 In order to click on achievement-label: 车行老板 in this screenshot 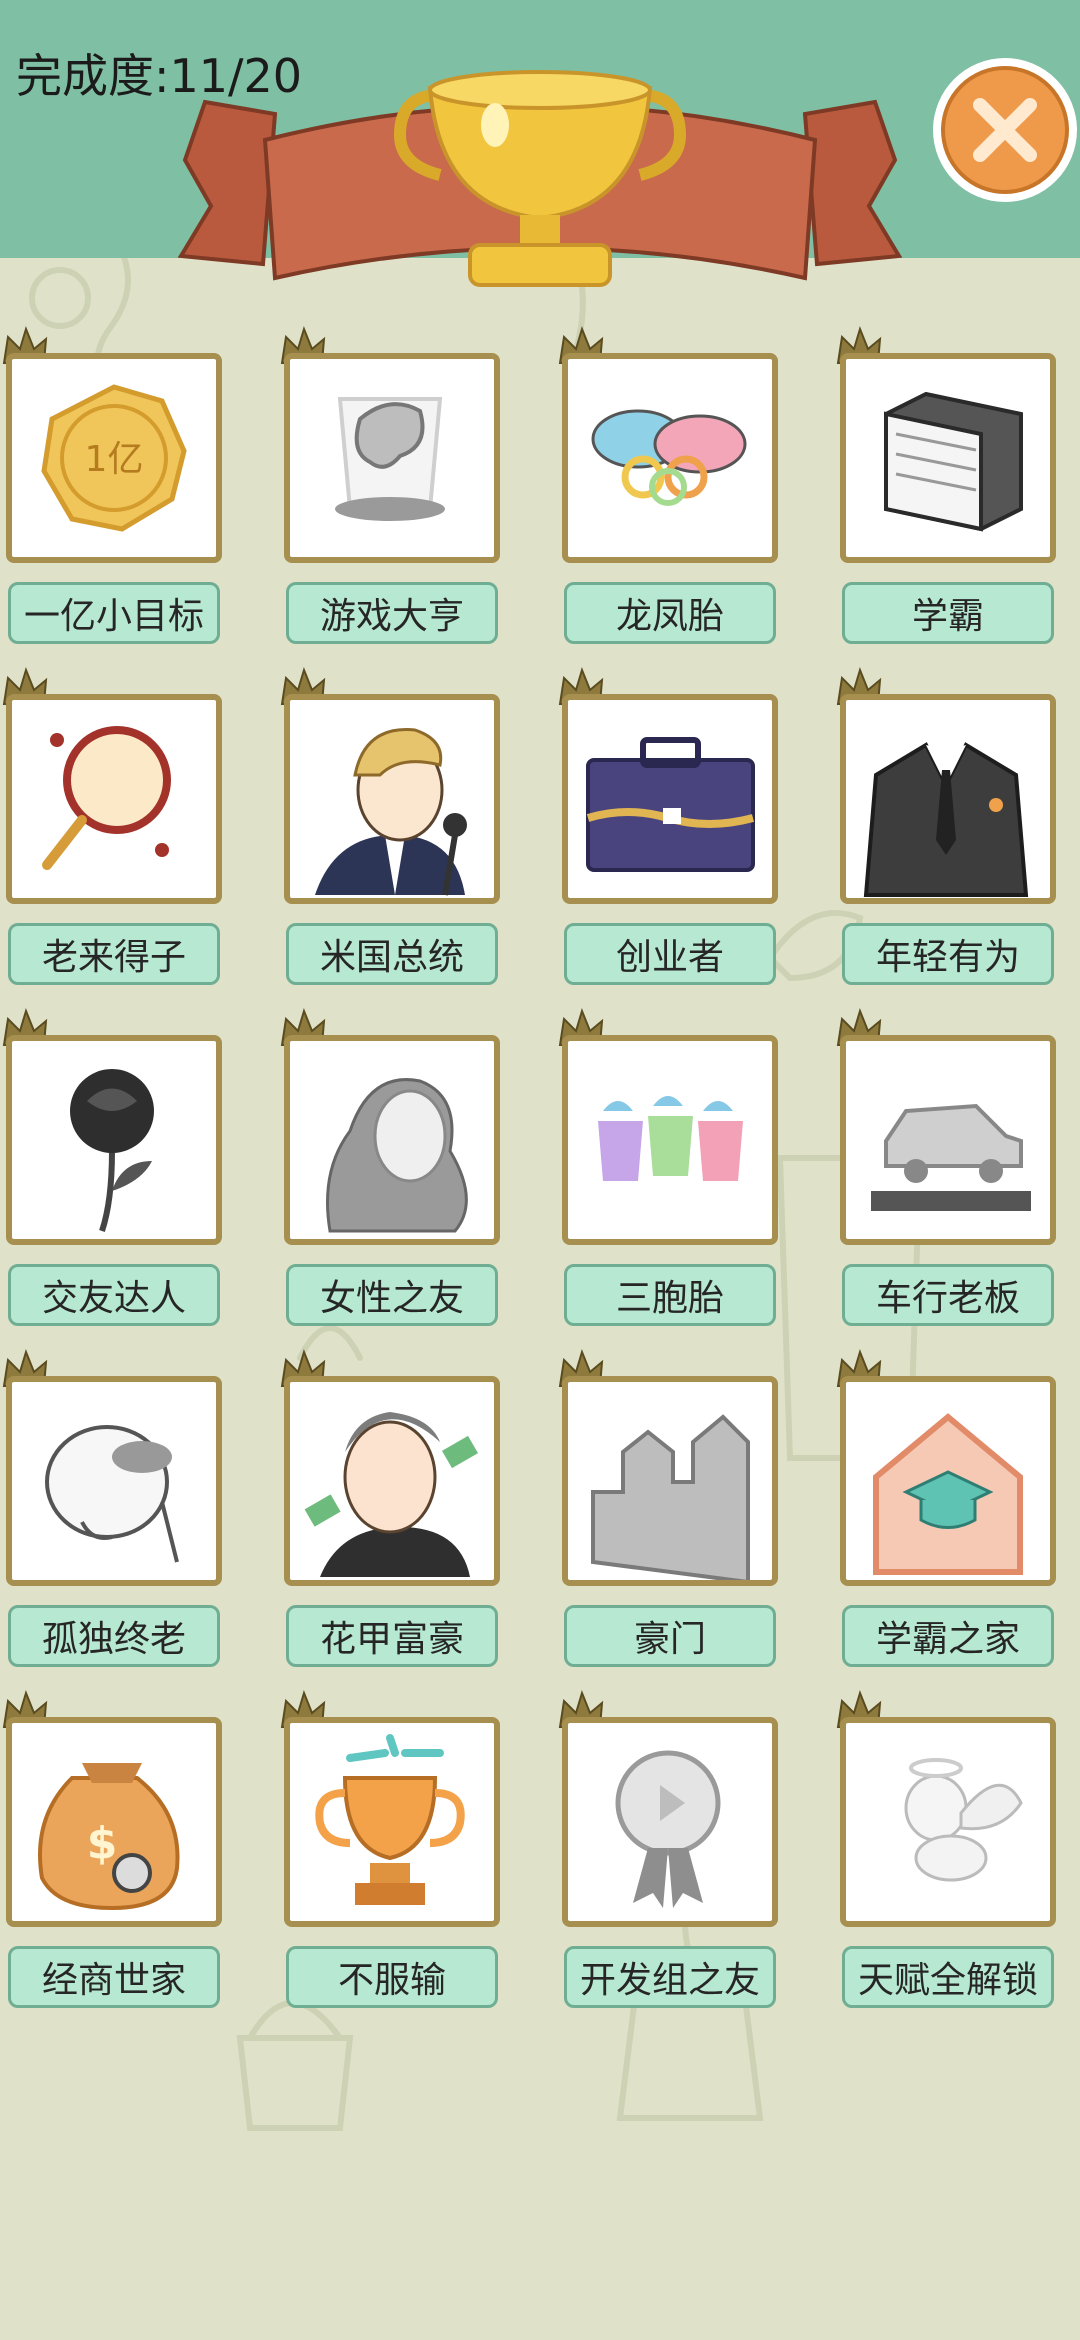, I will do `click(948, 1295)`.